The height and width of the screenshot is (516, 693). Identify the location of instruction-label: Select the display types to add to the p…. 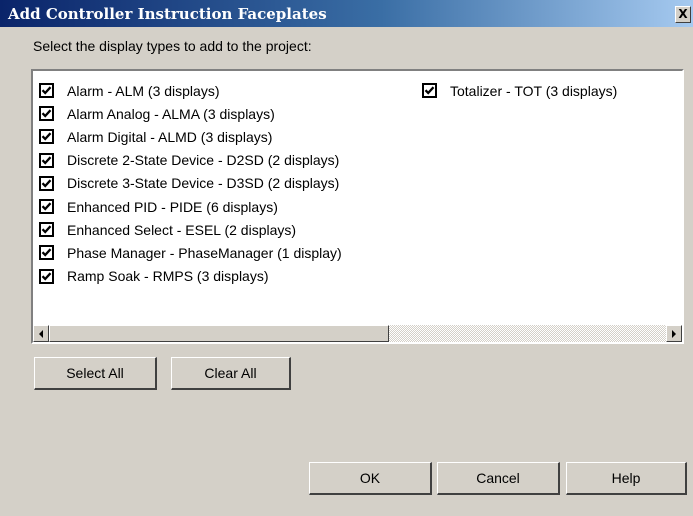
(172, 46).